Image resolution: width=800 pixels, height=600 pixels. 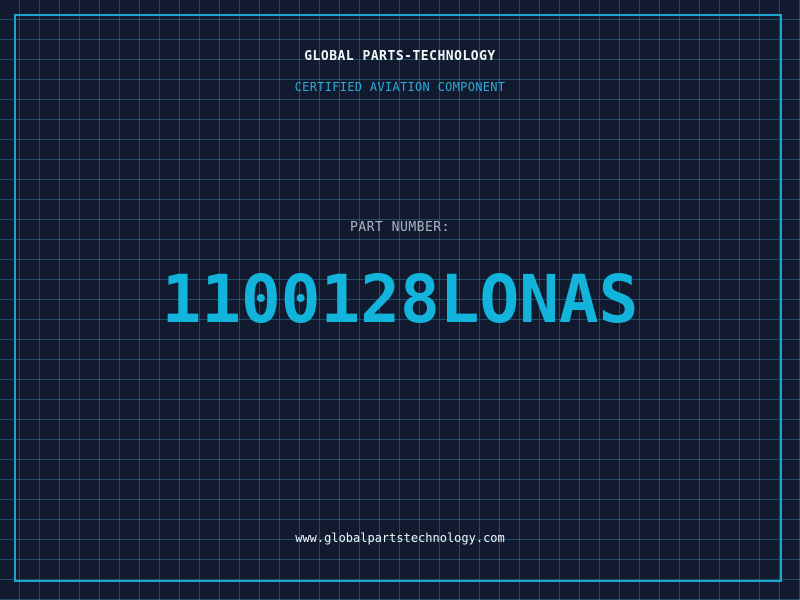 What do you see at coordinates (400, 227) in the screenshot?
I see `part-number-label: PART NUMBER:` at bounding box center [400, 227].